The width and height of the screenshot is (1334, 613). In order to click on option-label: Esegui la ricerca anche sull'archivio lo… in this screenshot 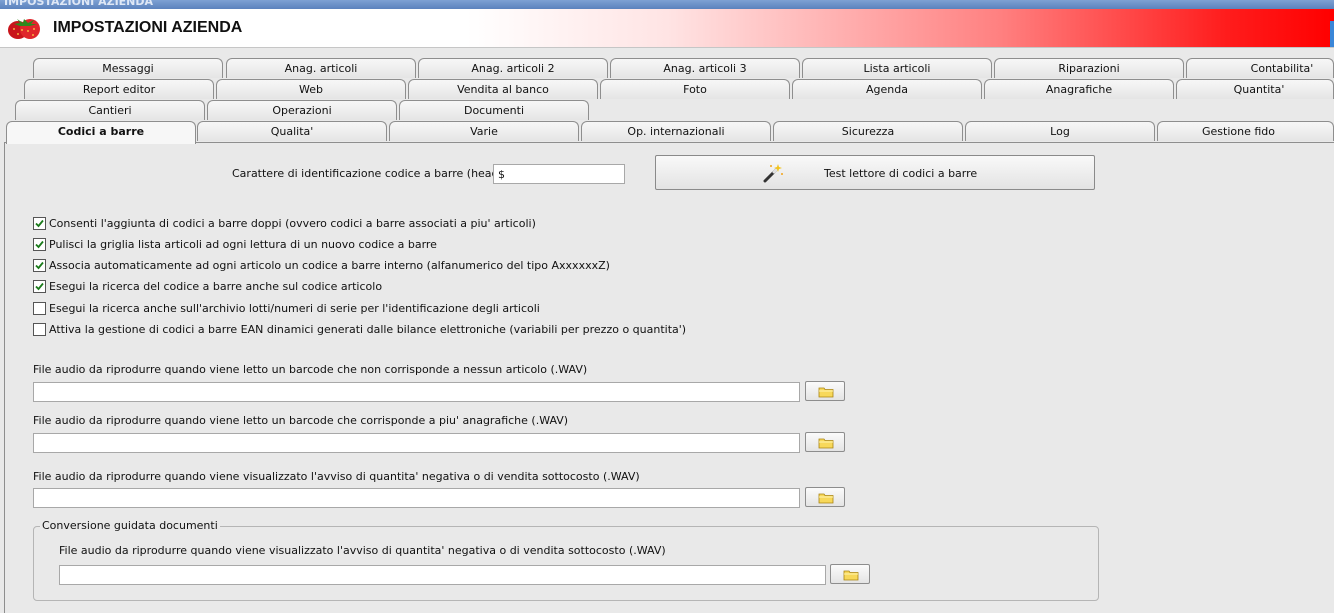, I will do `click(294, 308)`.